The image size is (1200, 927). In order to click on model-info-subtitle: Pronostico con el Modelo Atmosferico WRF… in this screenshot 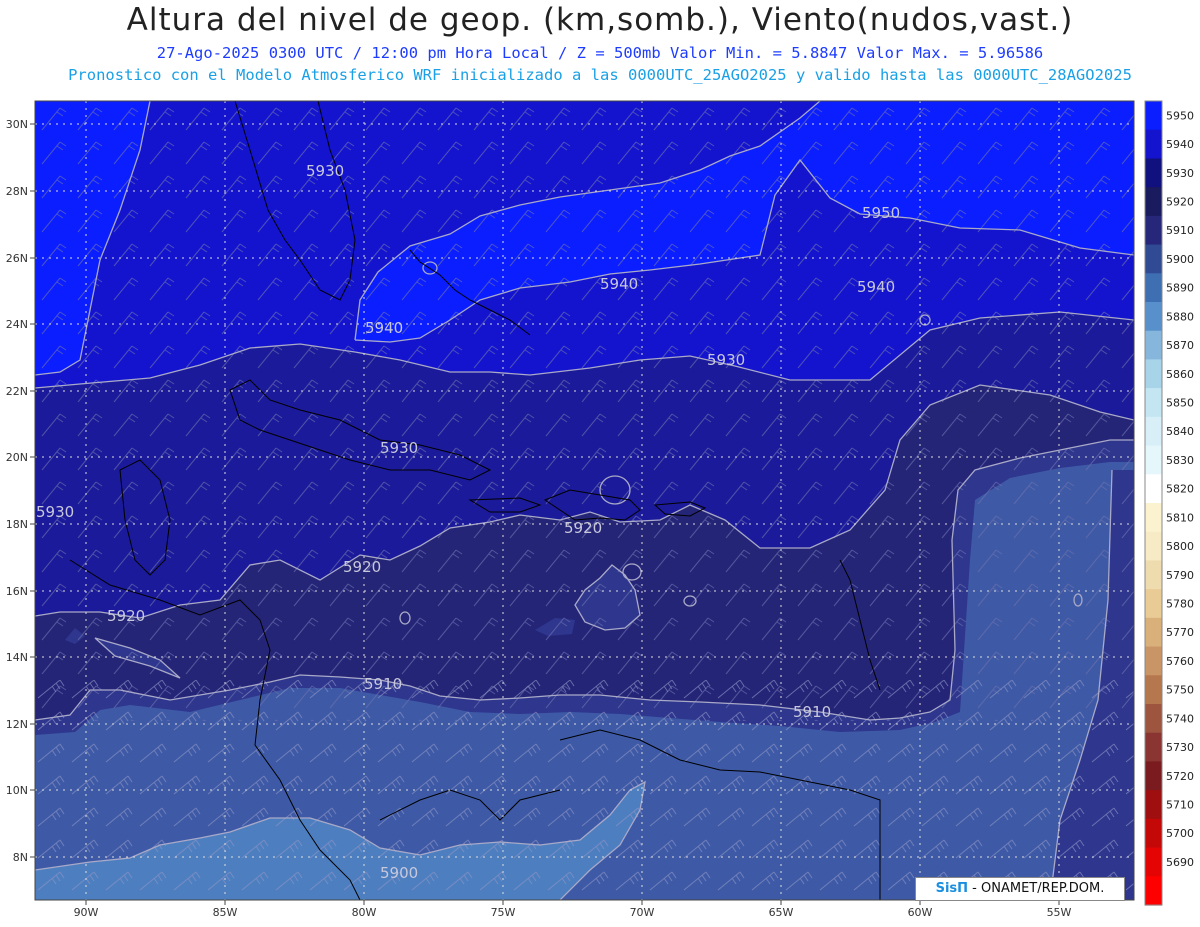, I will do `click(600, 75)`.